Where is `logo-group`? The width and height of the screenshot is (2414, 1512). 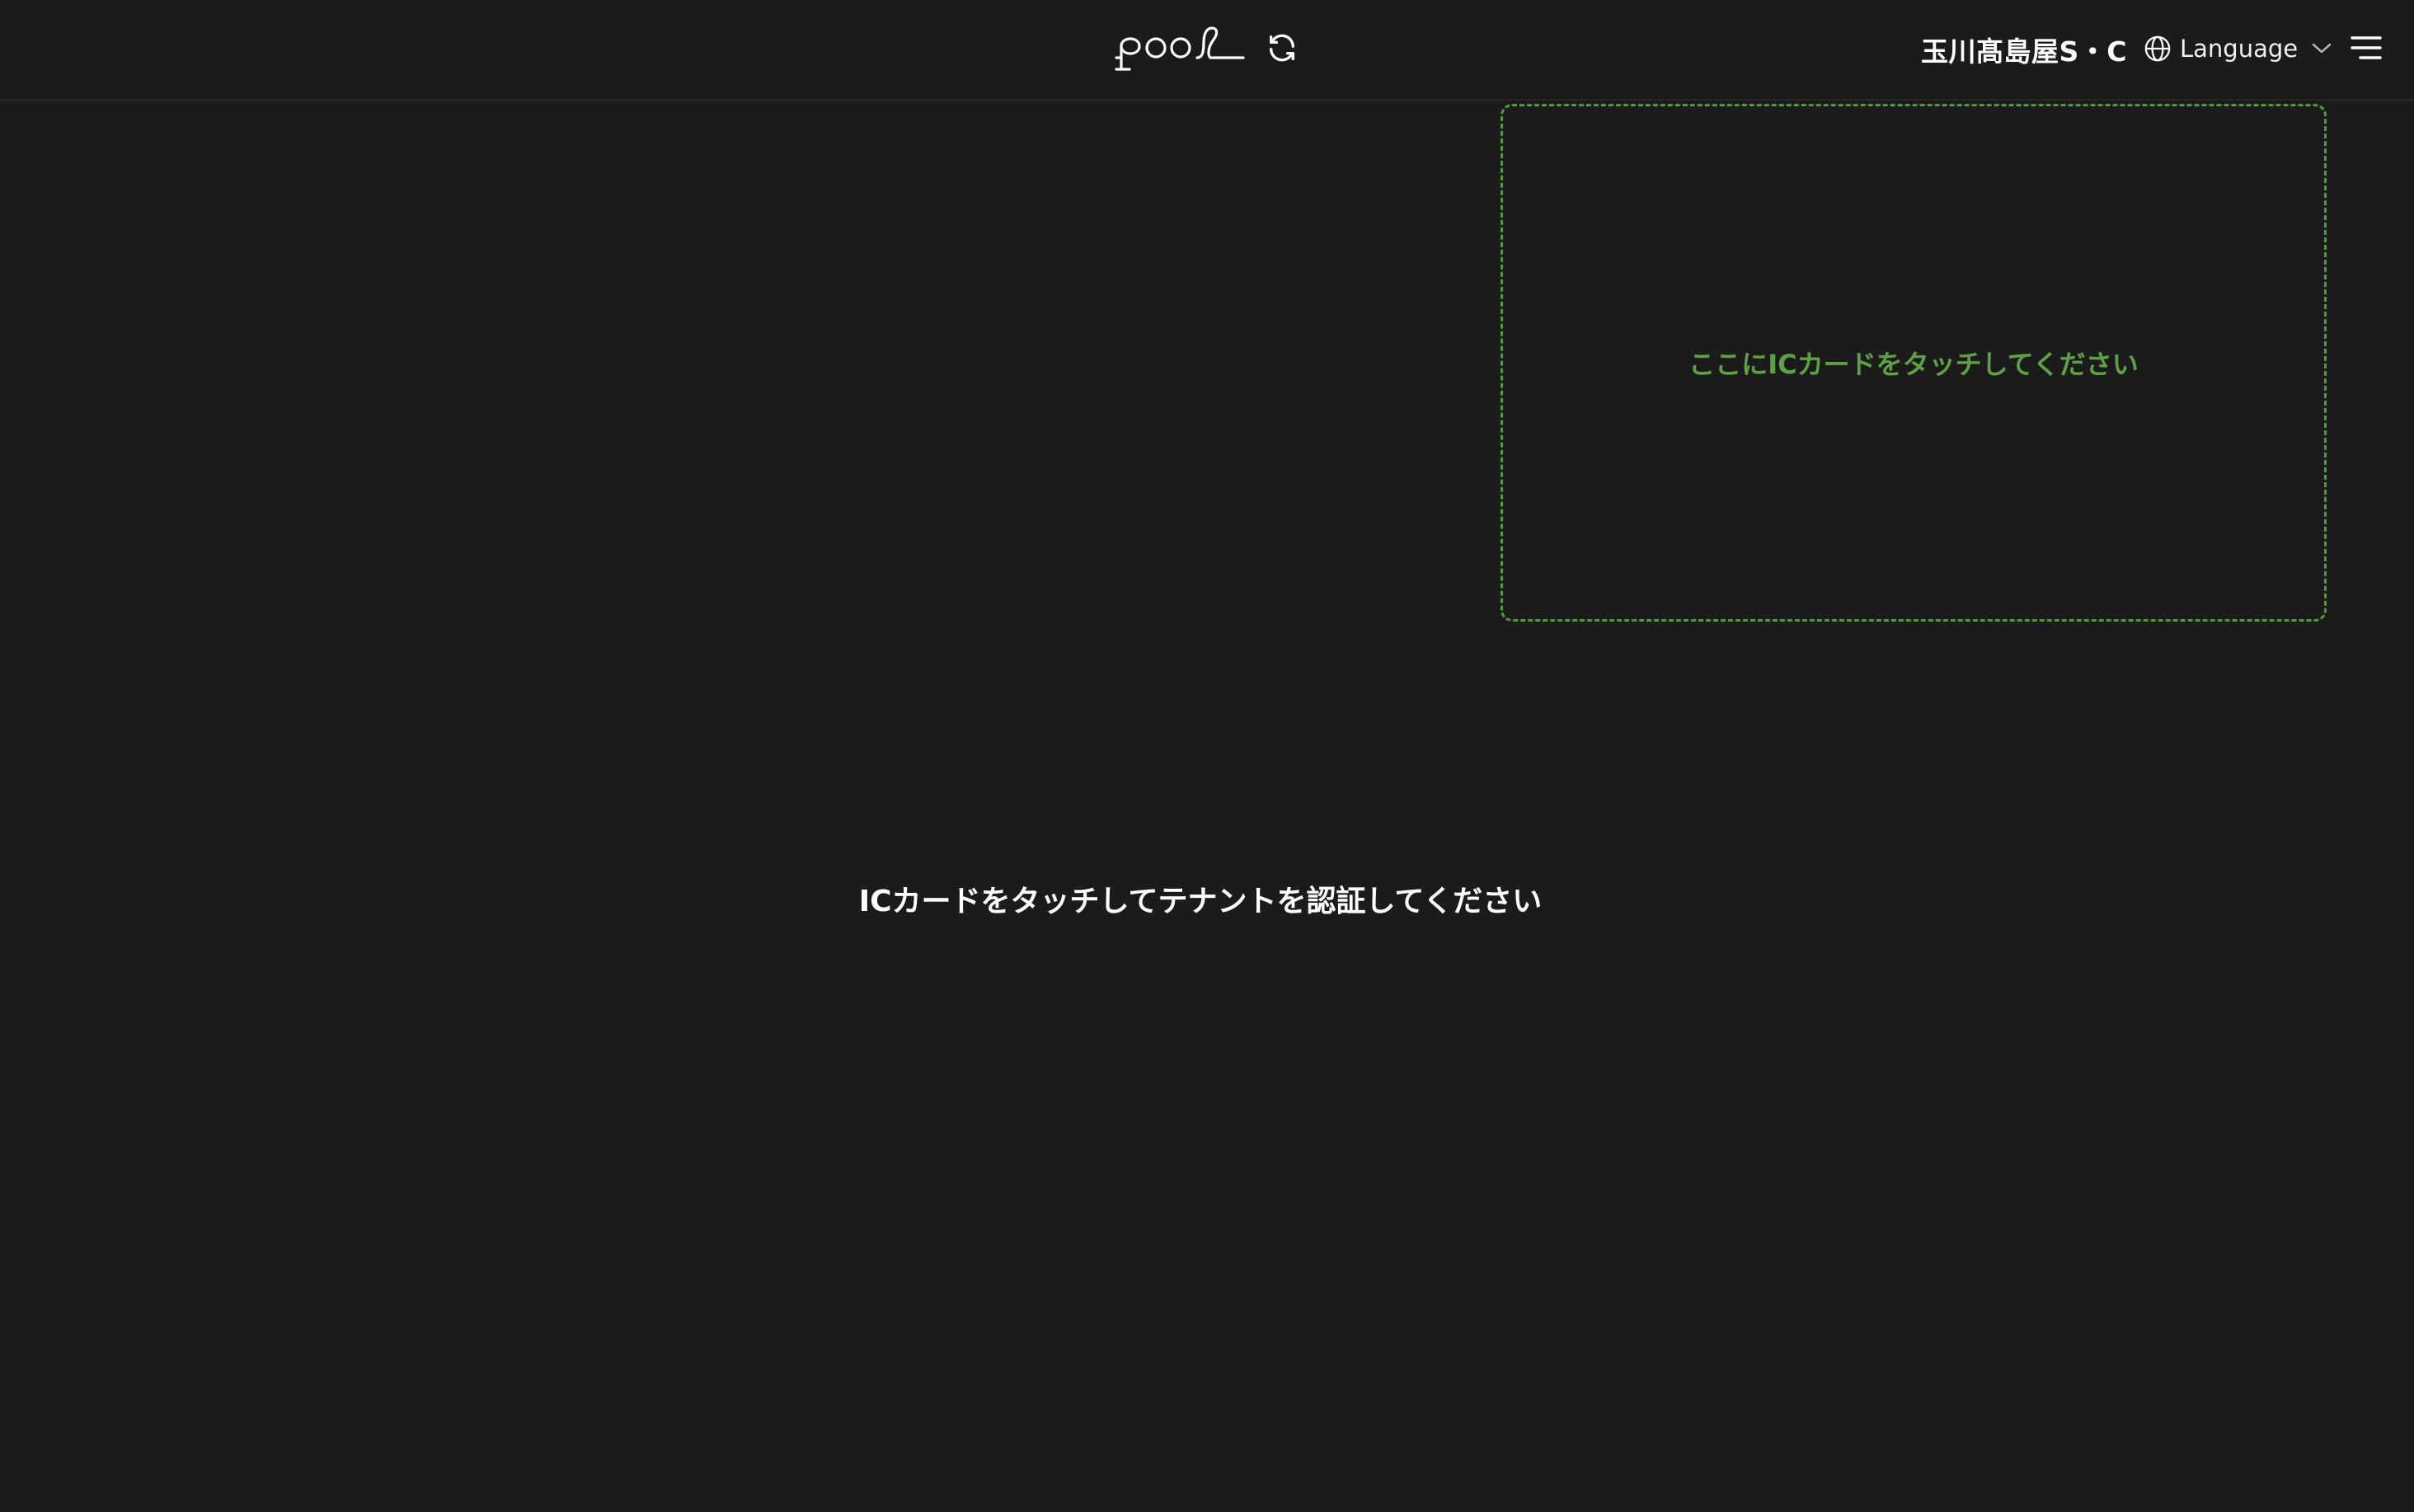
logo-group is located at coordinates (1208, 47).